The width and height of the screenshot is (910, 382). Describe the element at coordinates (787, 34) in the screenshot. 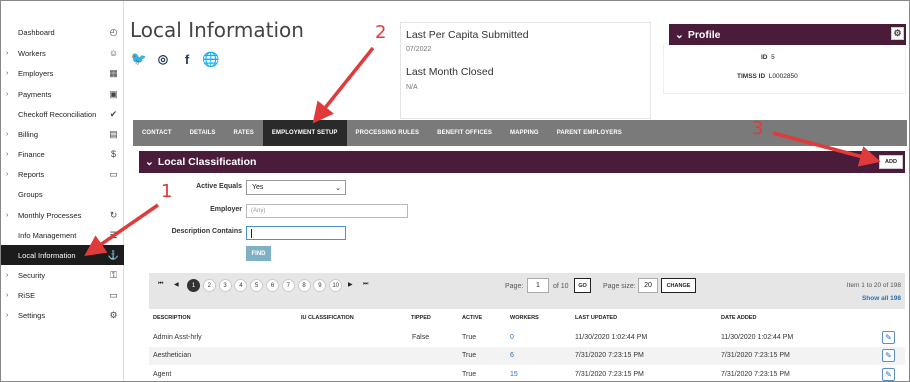

I see `profile-header: ⌄ Profile ⚙` at that location.